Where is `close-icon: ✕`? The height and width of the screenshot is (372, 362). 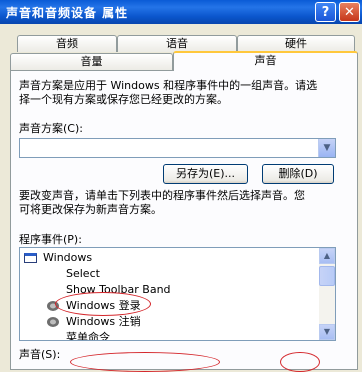 close-icon: ✕ is located at coordinates (349, 12).